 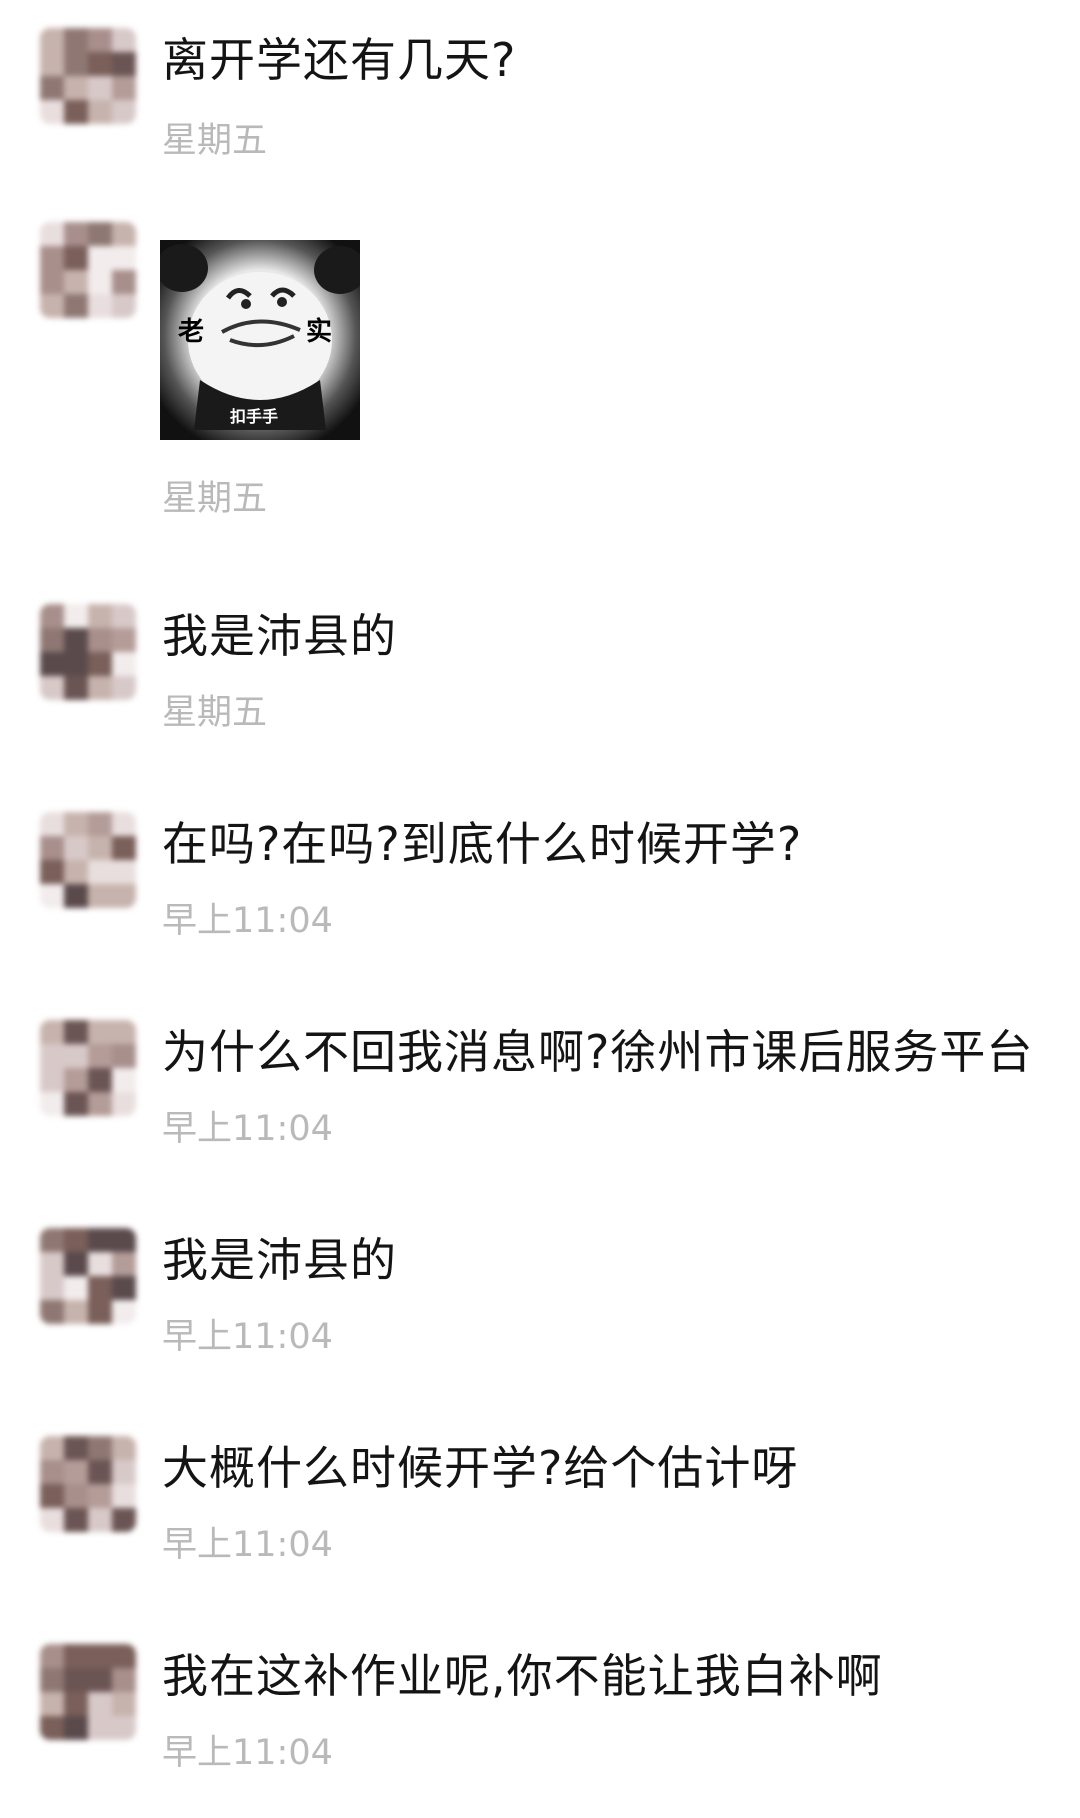 I want to click on message-text: 离开学还有几天?, so click(x=339, y=60).